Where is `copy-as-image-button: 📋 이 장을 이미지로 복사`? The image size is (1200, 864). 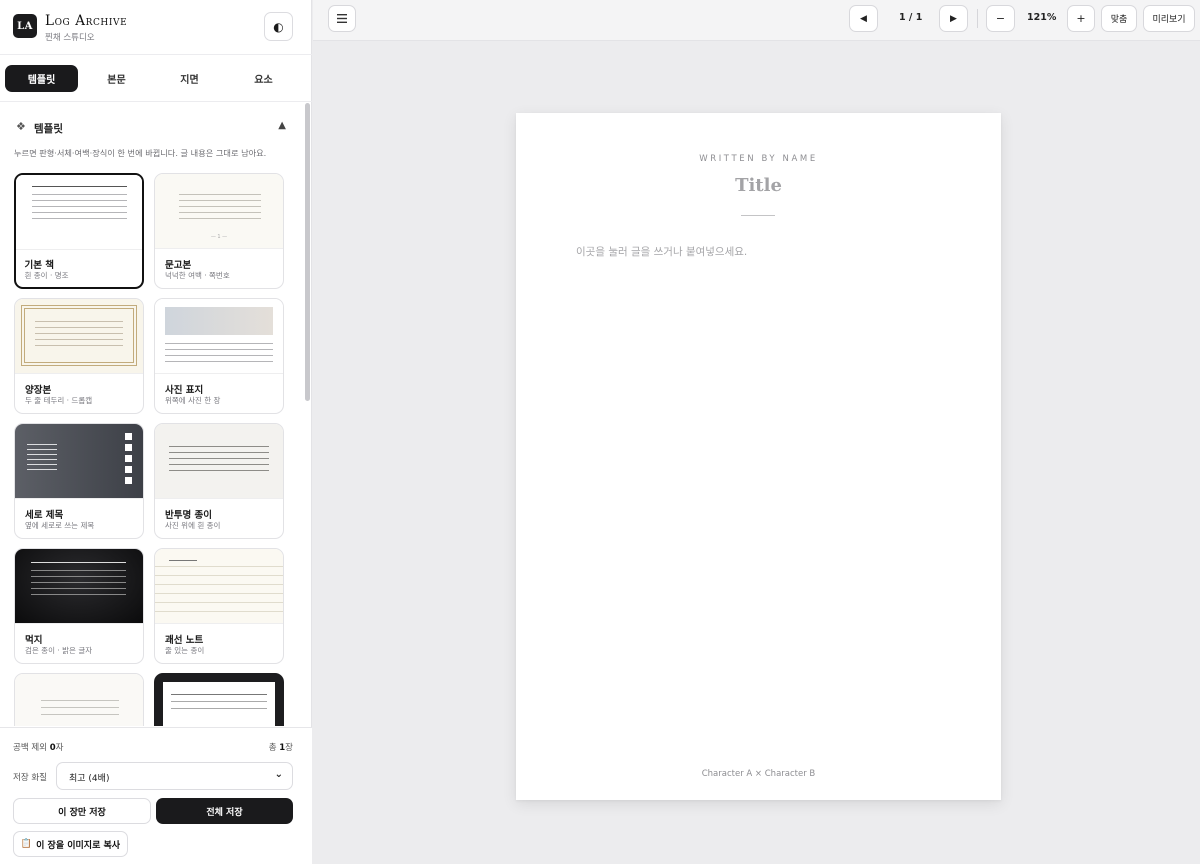
copy-as-image-button: 📋 이 장을 이미지로 복사 is located at coordinates (70, 844).